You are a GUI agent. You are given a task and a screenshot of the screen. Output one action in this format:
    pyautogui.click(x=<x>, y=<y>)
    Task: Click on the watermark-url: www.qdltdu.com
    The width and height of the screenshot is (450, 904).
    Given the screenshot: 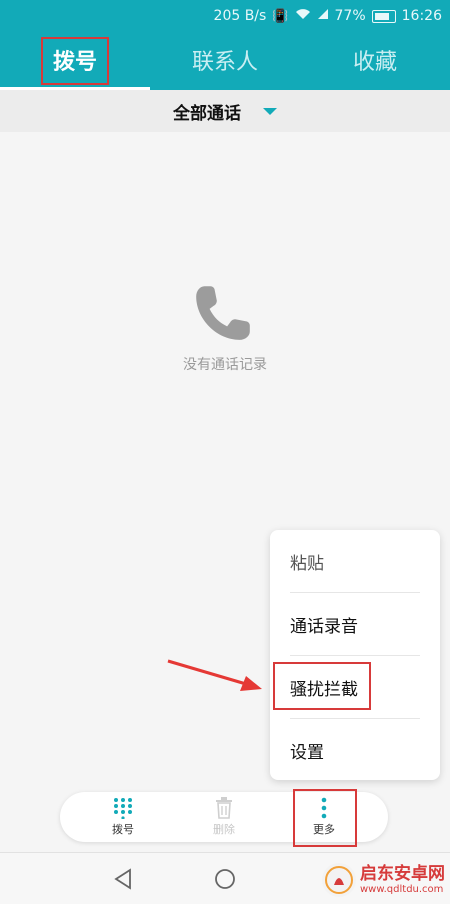 What is the action you would take?
    pyautogui.click(x=402, y=889)
    